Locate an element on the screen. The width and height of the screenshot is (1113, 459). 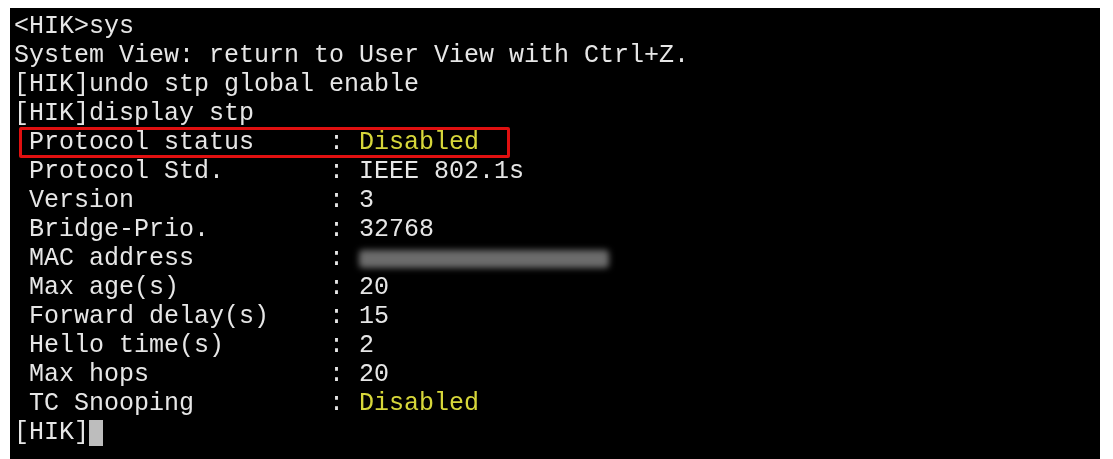
field-label: Bridge-Prio. is located at coordinates (120, 229).